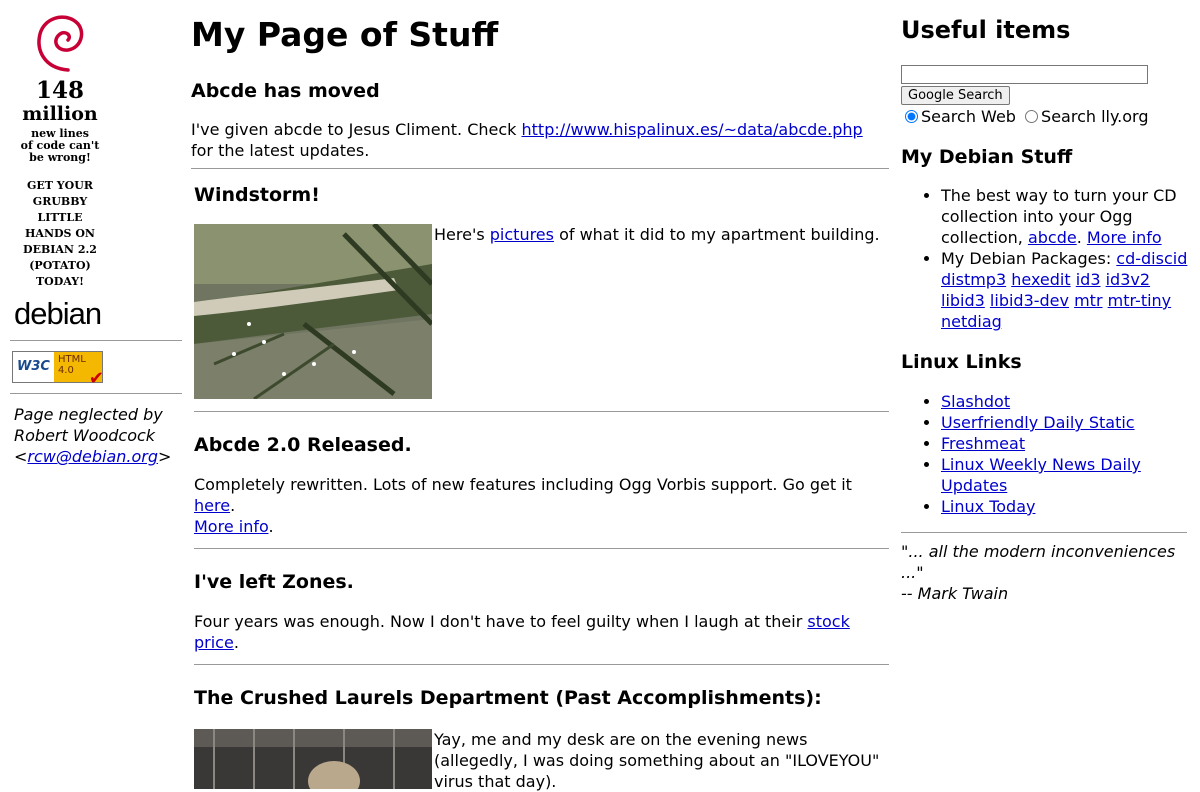  What do you see at coordinates (955, 95) in the screenshot?
I see `google-search-button: Google Search` at bounding box center [955, 95].